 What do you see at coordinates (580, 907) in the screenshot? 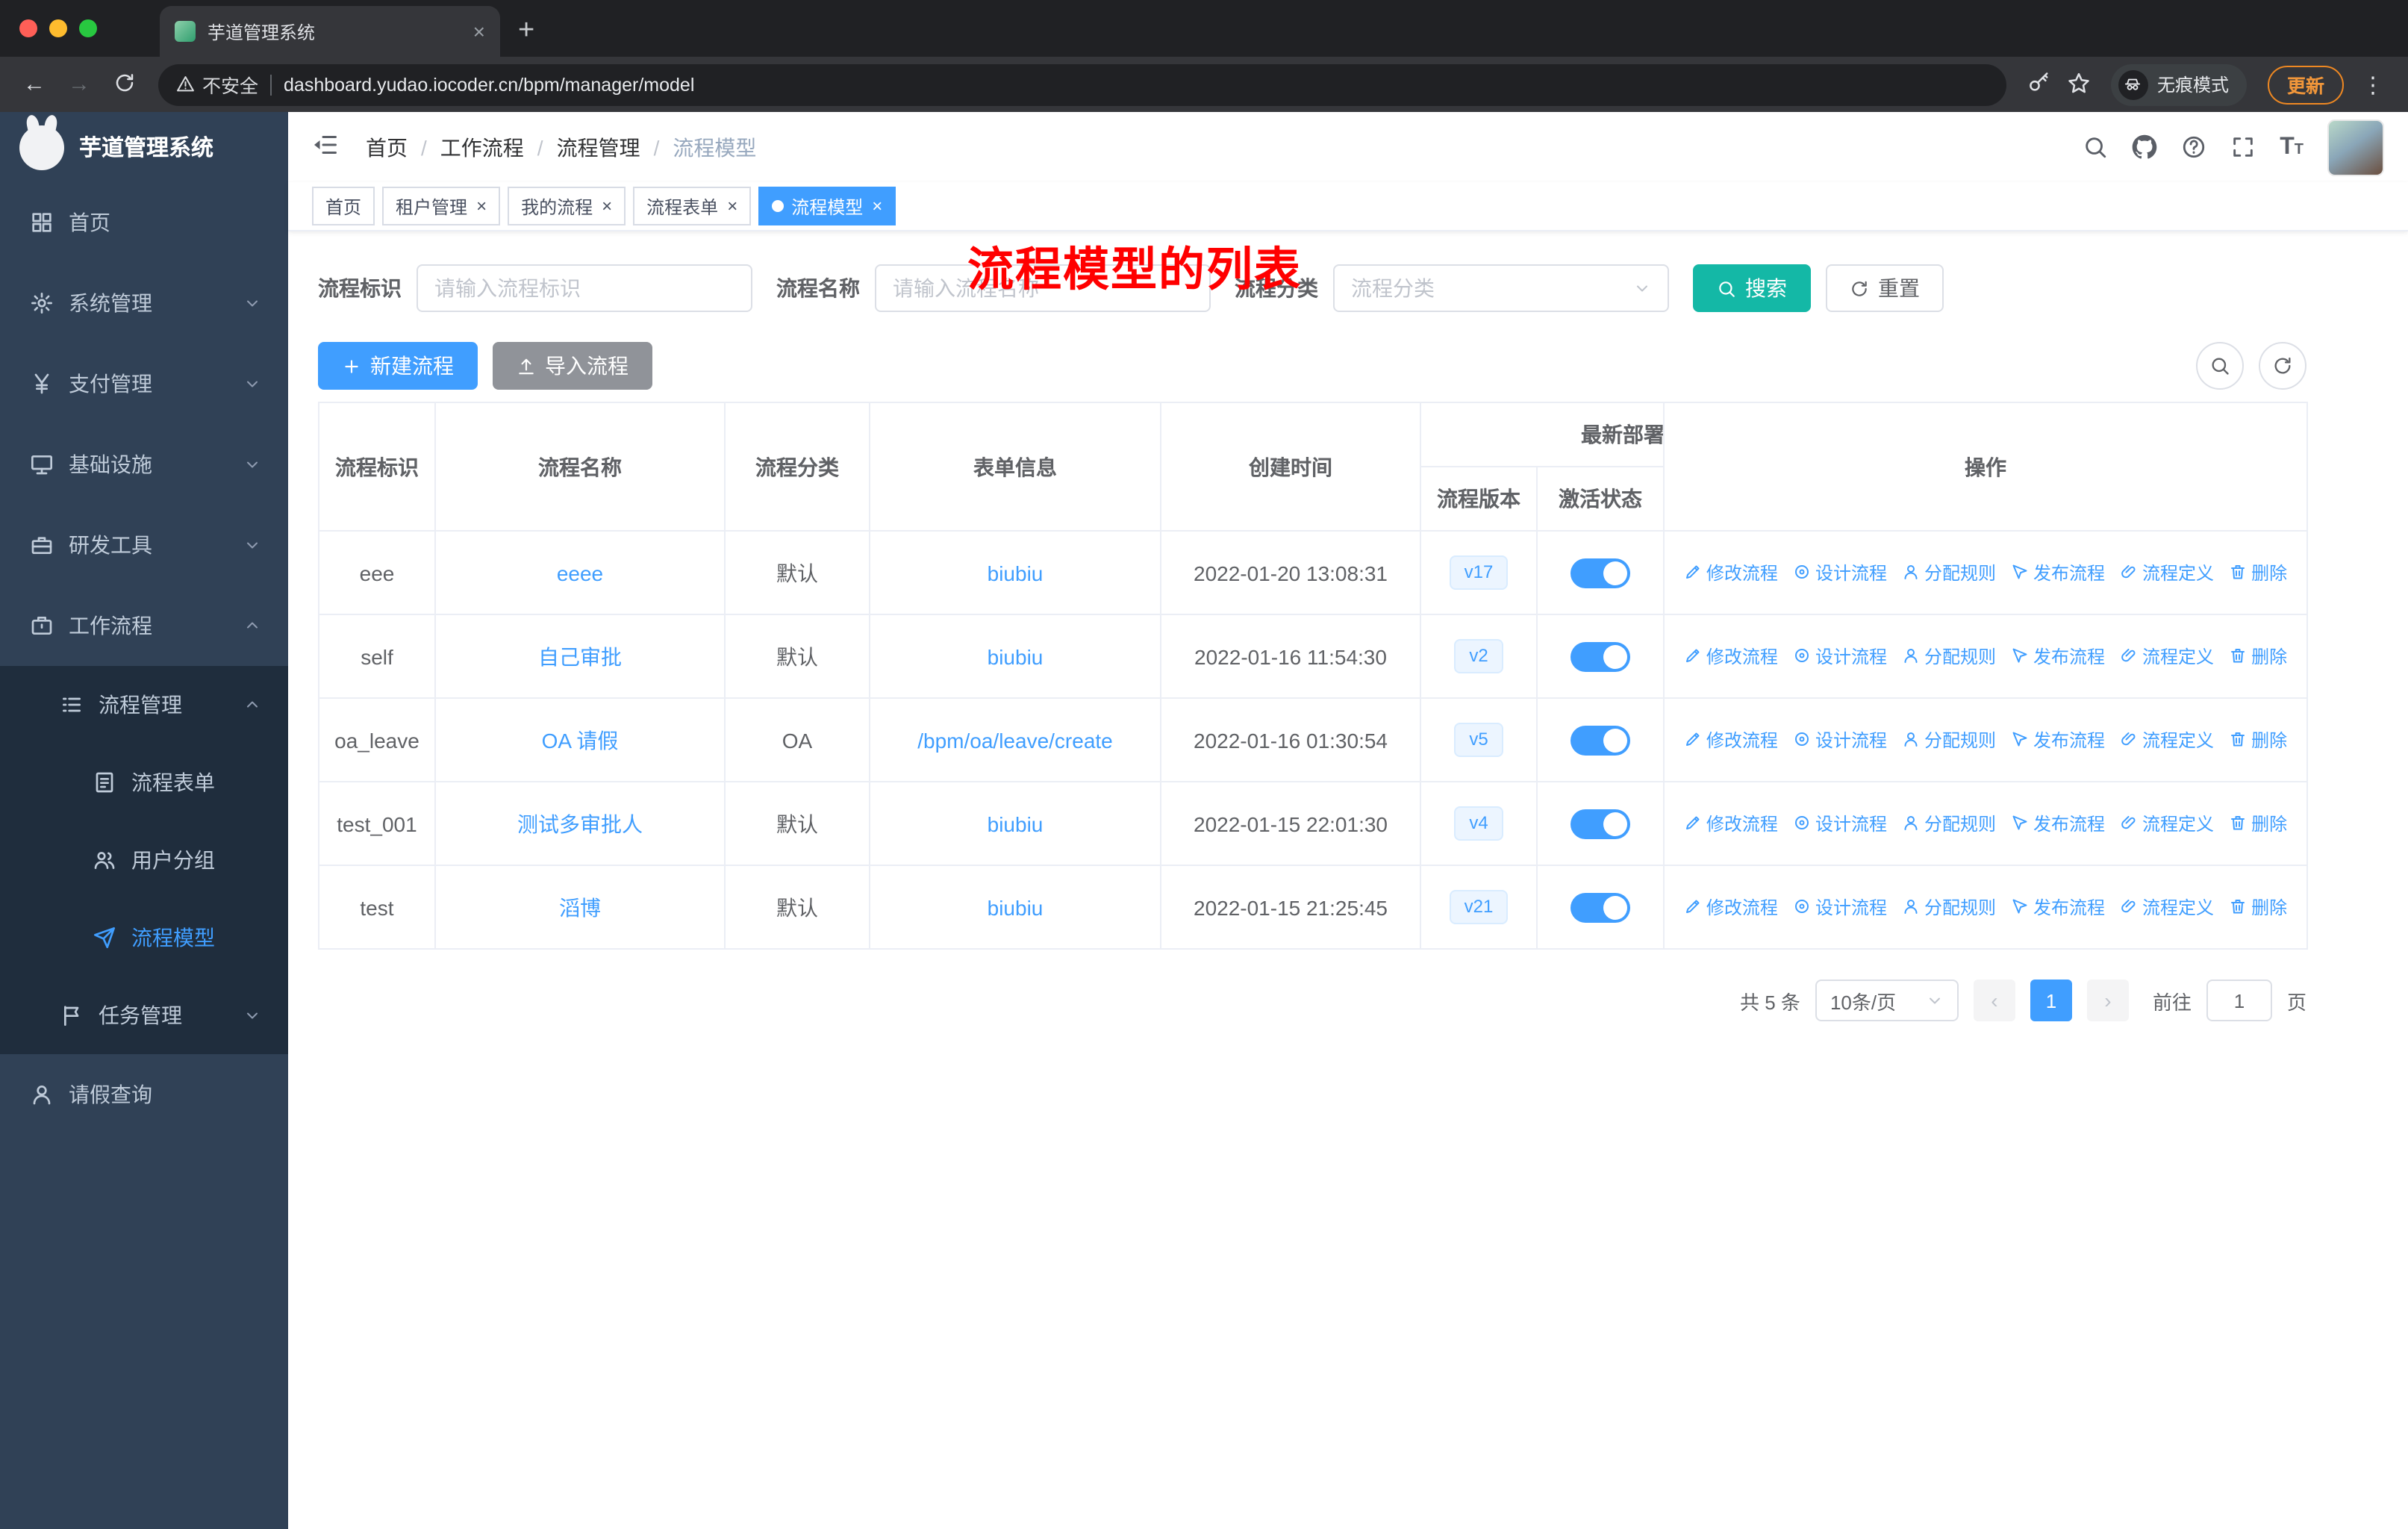
I see `process-name-link: 滔博` at bounding box center [580, 907].